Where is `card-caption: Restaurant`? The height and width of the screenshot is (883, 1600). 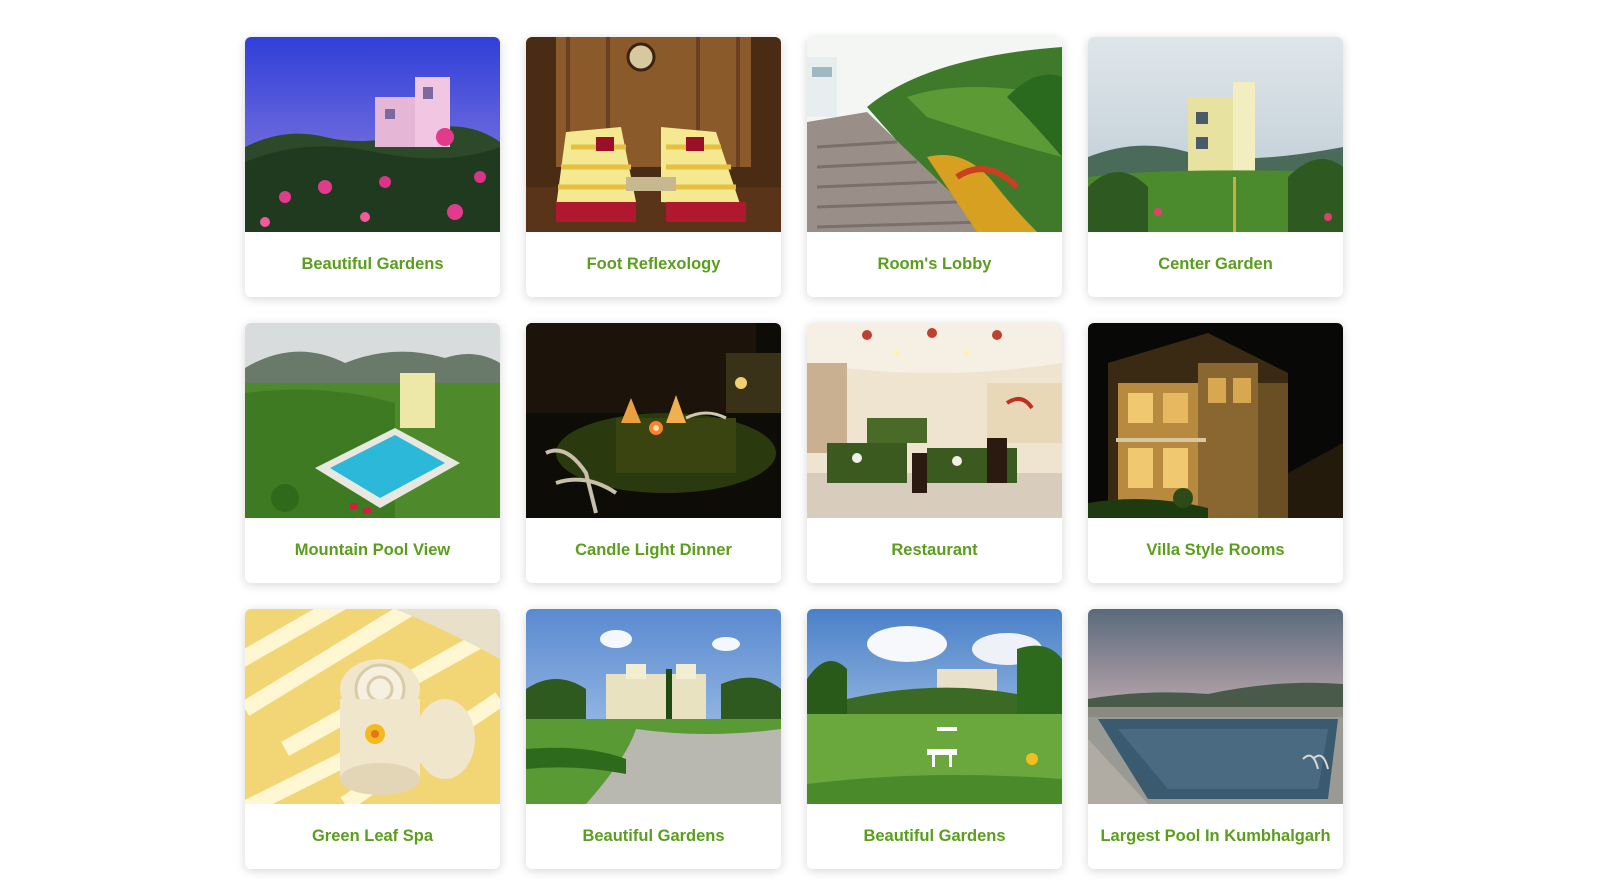 card-caption: Restaurant is located at coordinates (934, 550).